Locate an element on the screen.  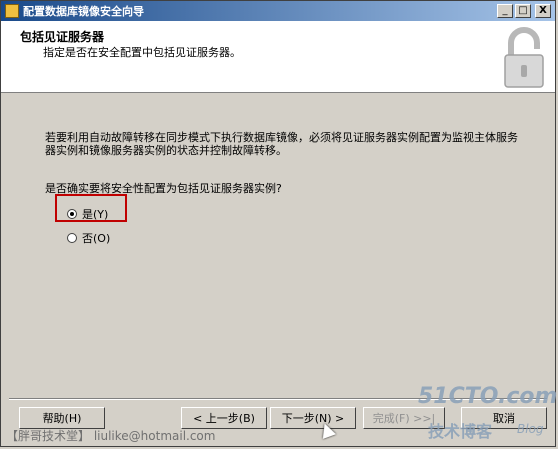
help-button: 帮助(H) is located at coordinates (62, 418).